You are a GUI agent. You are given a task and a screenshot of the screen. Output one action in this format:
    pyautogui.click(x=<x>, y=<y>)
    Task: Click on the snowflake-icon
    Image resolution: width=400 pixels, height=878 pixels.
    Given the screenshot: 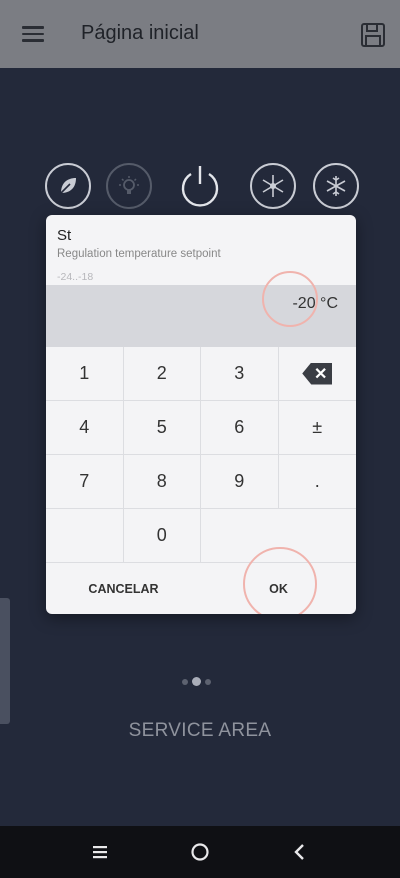 What is the action you would take?
    pyautogui.click(x=336, y=186)
    